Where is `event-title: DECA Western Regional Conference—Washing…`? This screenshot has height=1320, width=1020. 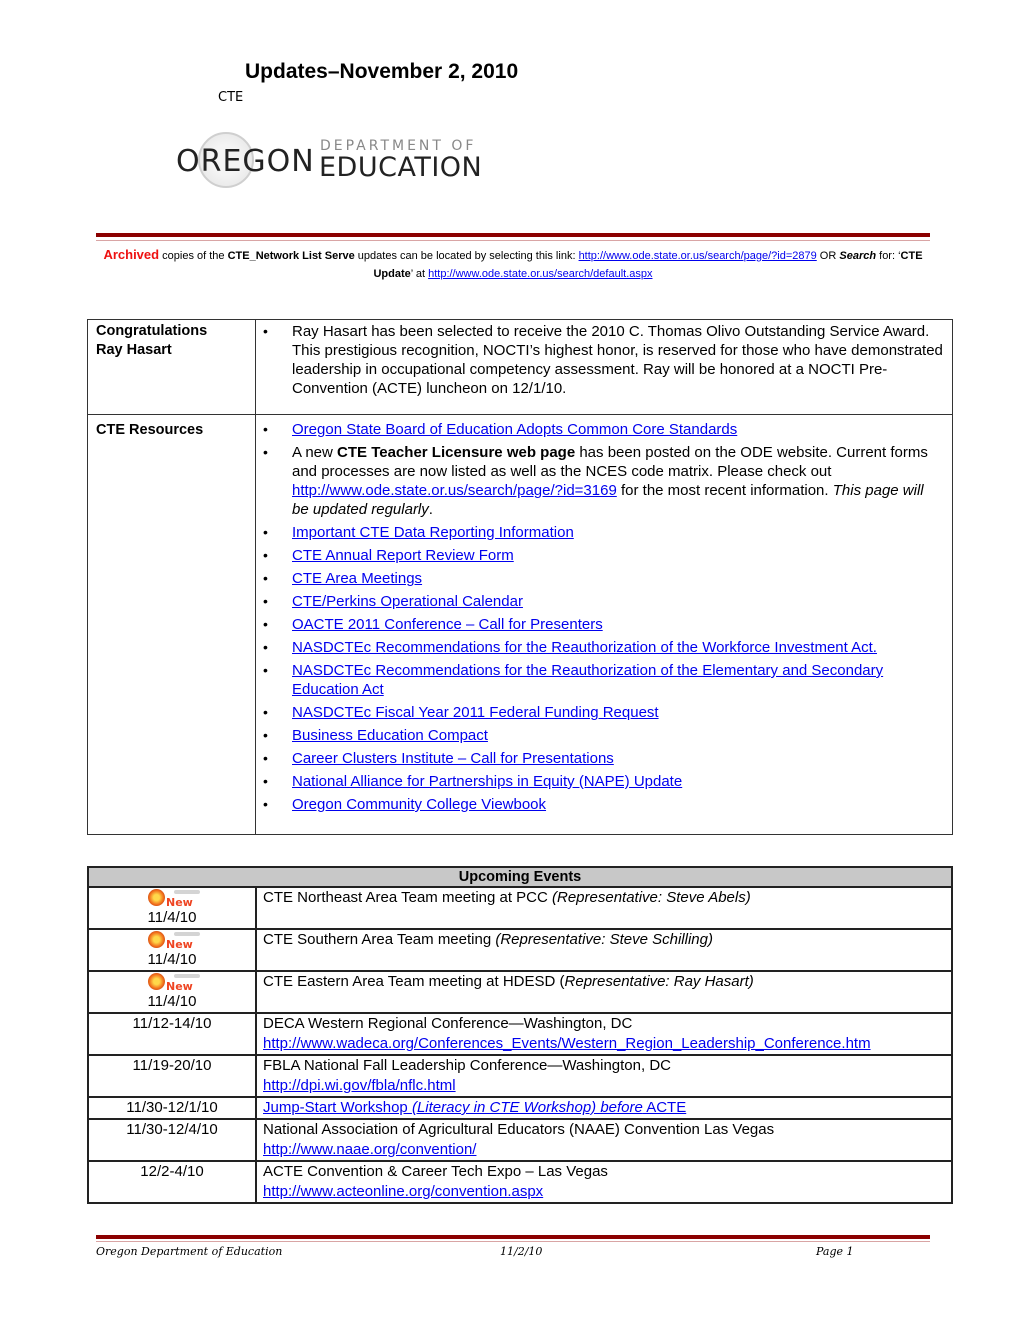 event-title: DECA Western Regional Conference—Washing… is located at coordinates (448, 1023).